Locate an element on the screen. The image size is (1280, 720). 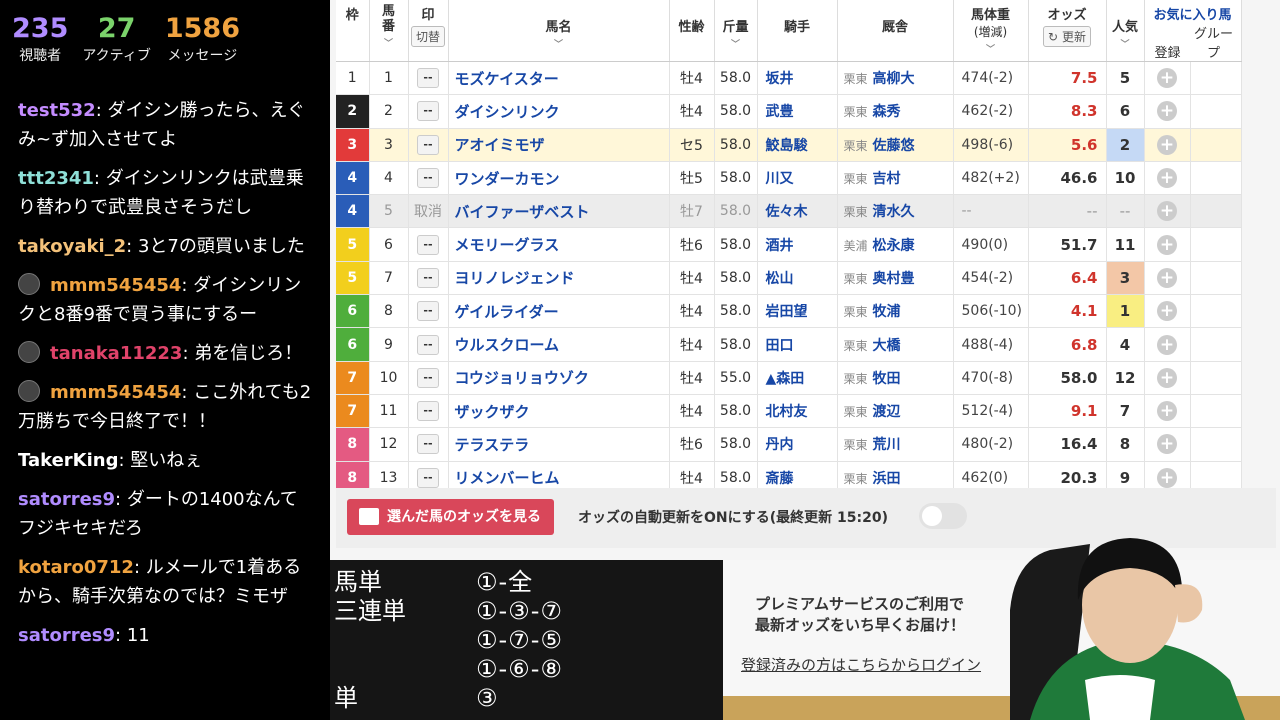
trainer-link: 吉村 is located at coordinates (887, 179).